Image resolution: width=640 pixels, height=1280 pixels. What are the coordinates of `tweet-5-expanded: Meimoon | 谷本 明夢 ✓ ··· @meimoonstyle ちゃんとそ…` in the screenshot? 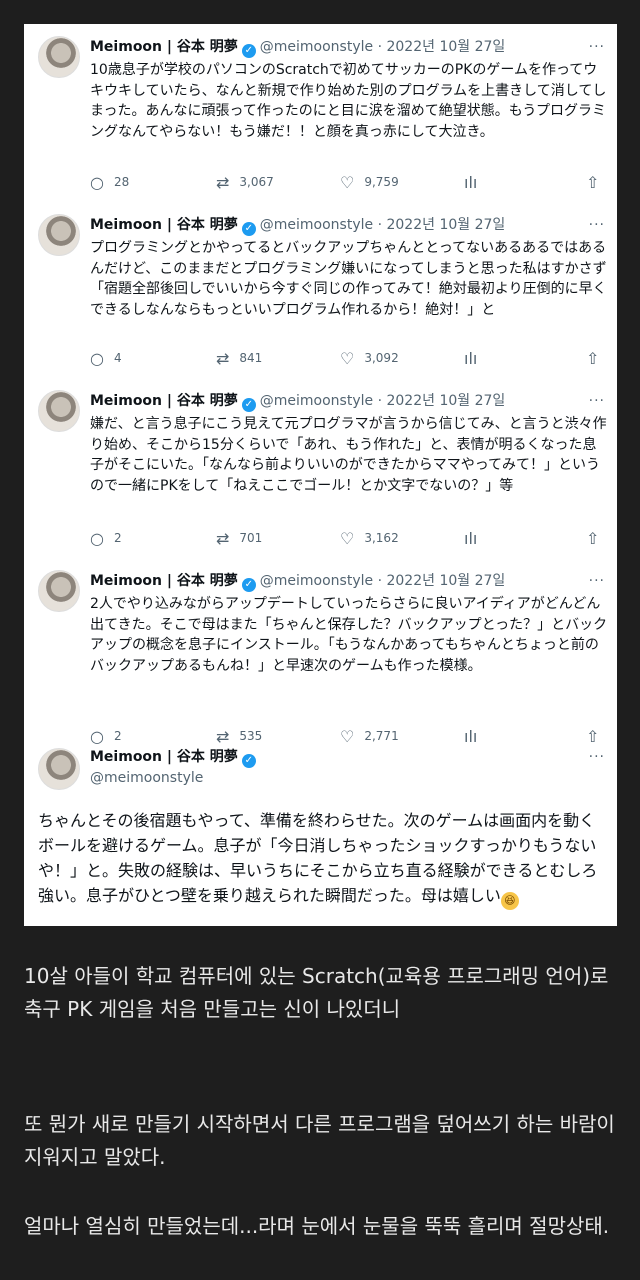 It's located at (320, 831).